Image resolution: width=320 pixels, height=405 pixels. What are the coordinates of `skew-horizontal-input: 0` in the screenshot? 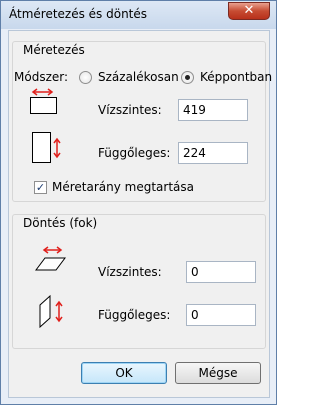 It's located at (221, 272).